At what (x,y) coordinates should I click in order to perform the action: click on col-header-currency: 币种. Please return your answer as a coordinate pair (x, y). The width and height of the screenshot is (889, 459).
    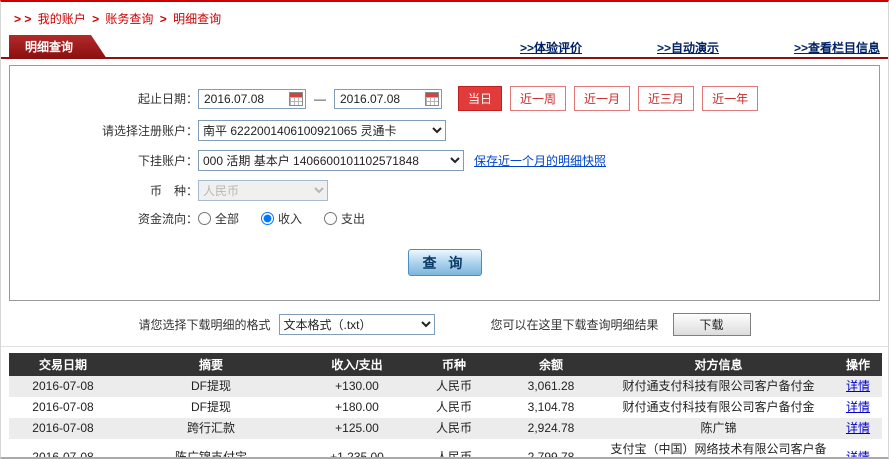
    Looking at the image, I should click on (454, 364).